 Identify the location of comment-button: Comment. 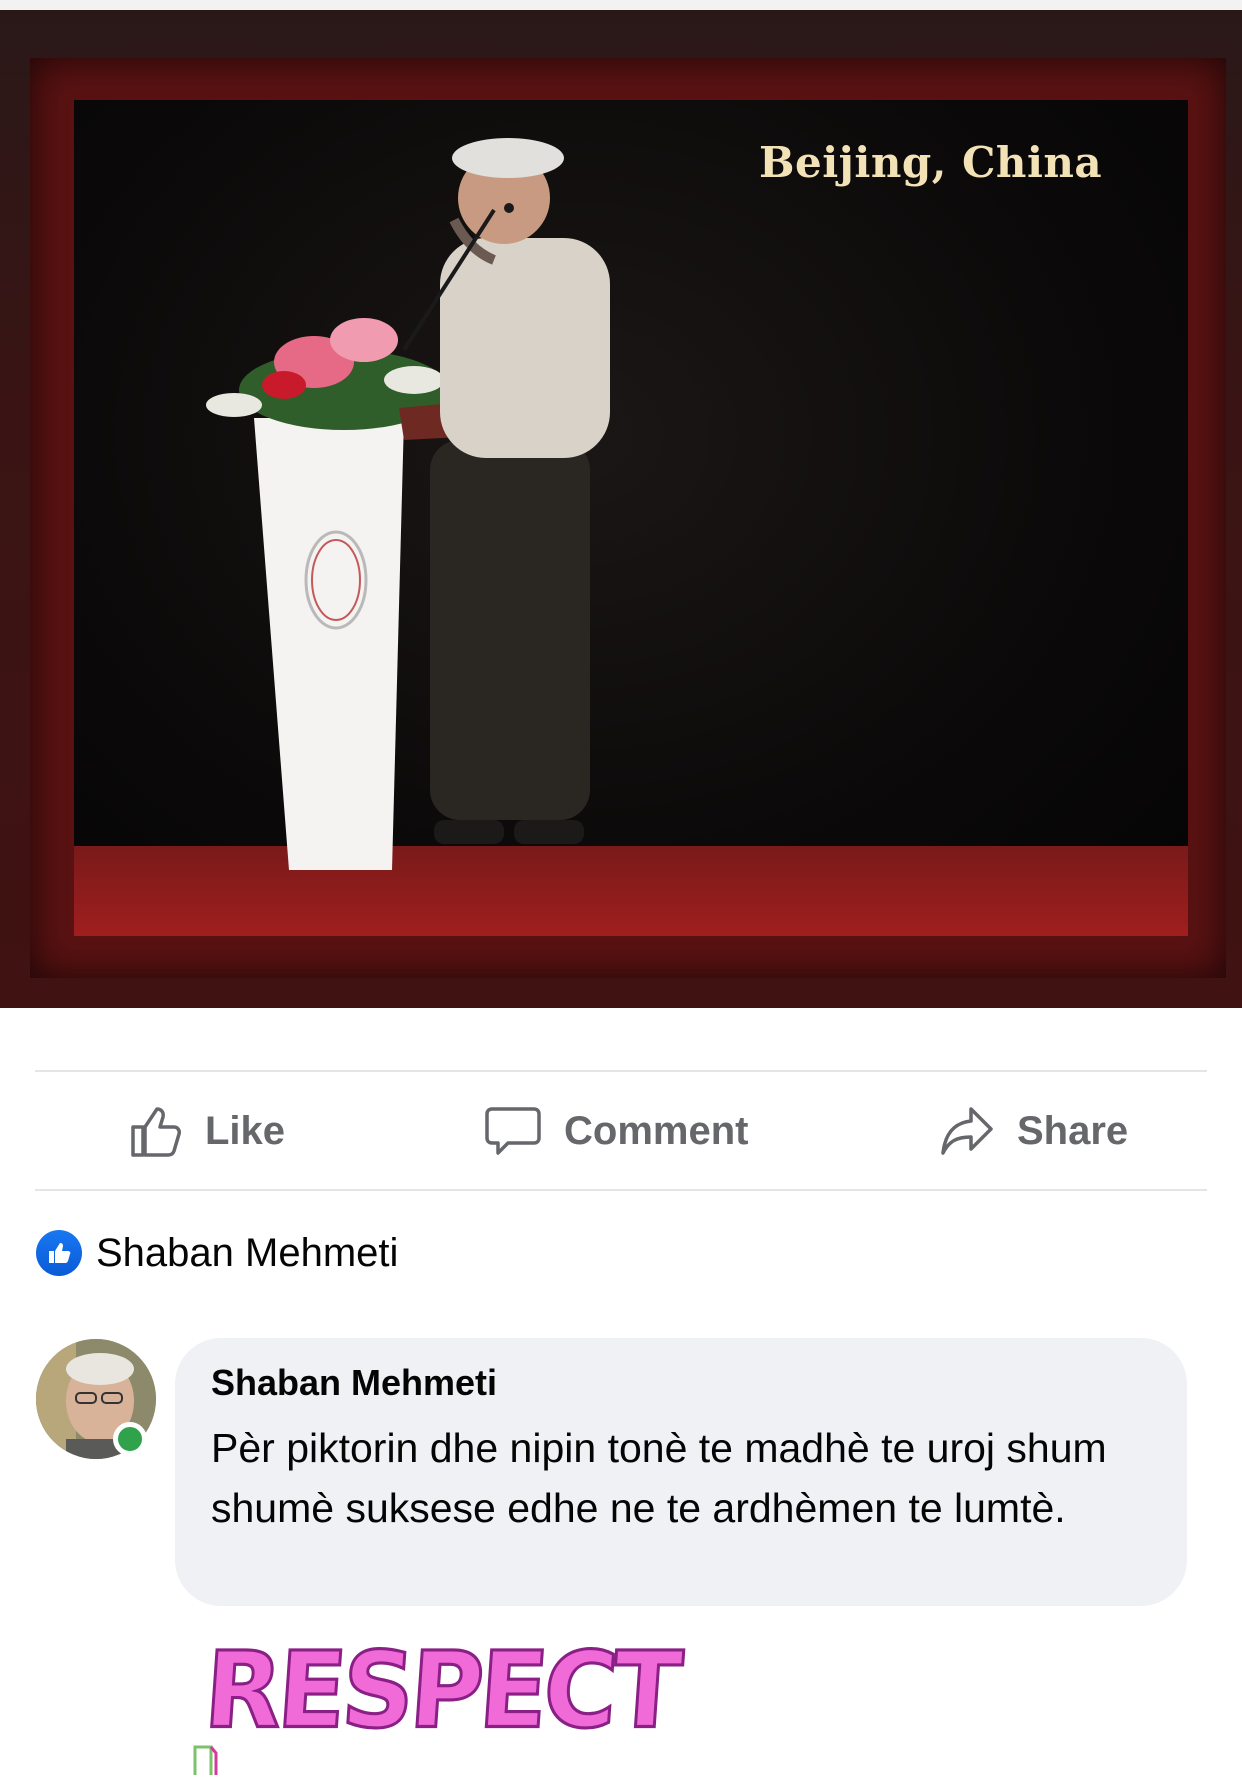
(616, 1131).